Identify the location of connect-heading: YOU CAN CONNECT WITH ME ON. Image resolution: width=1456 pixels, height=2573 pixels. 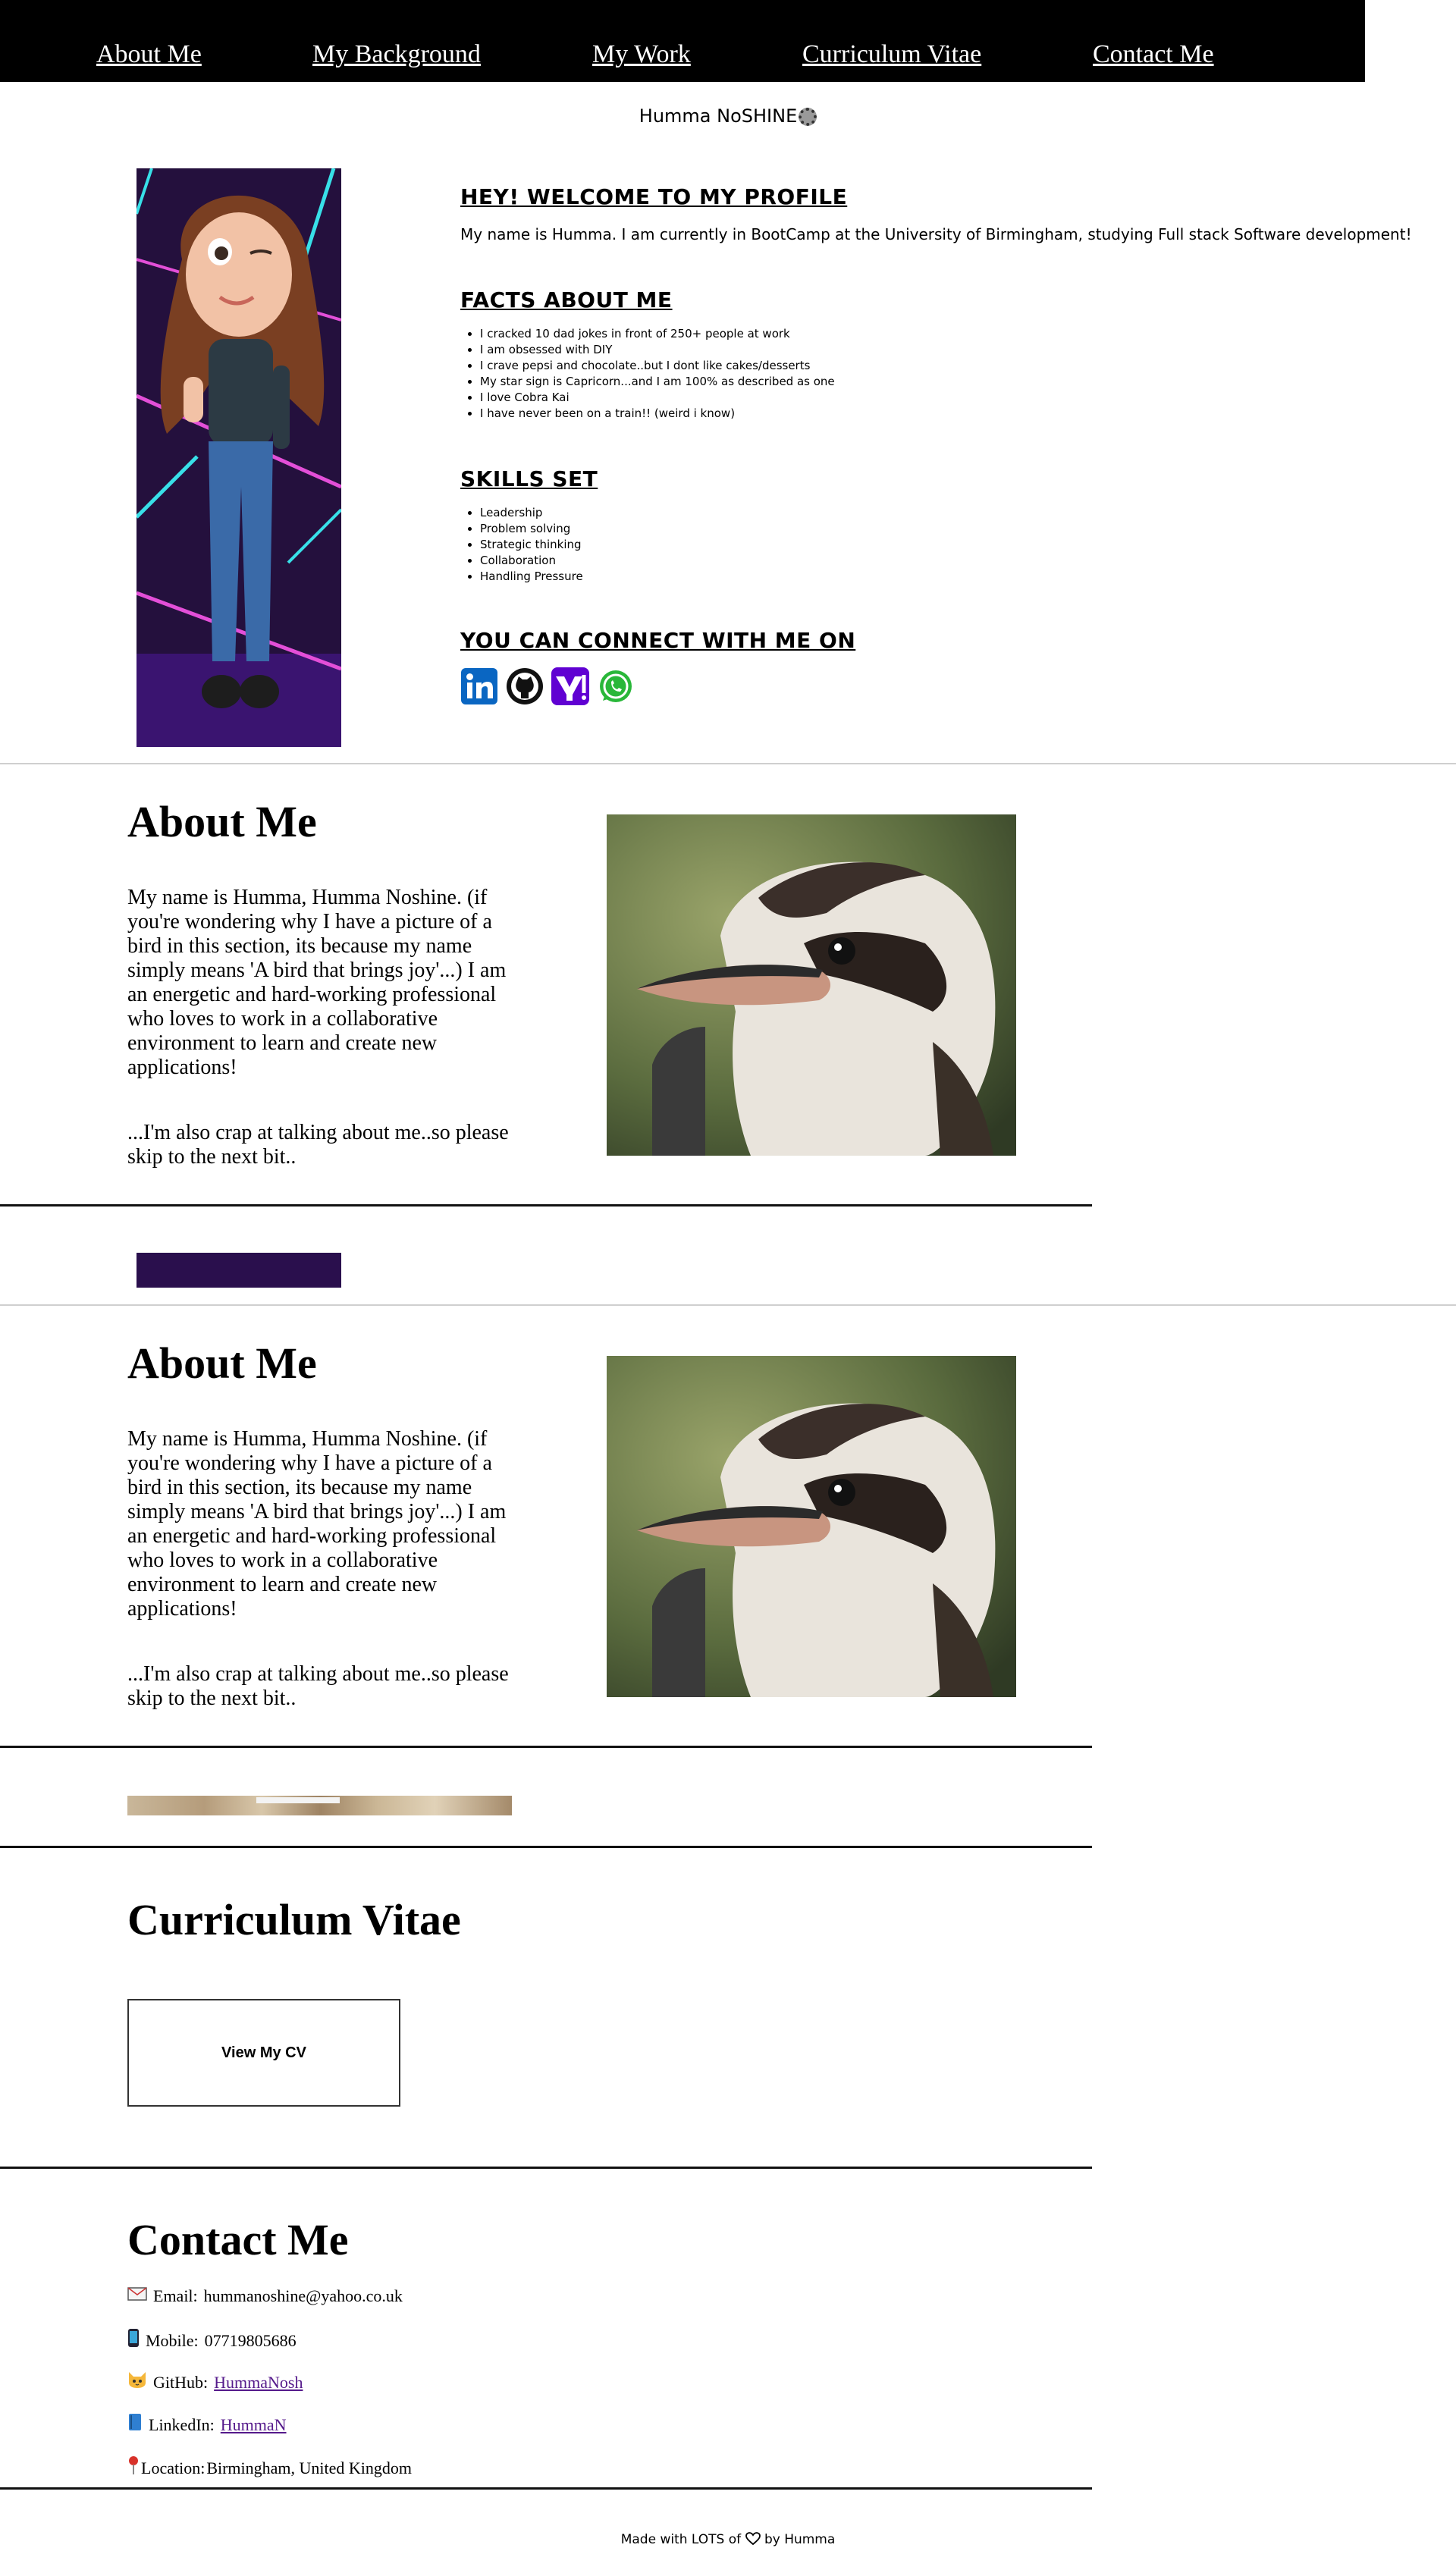
(658, 640).